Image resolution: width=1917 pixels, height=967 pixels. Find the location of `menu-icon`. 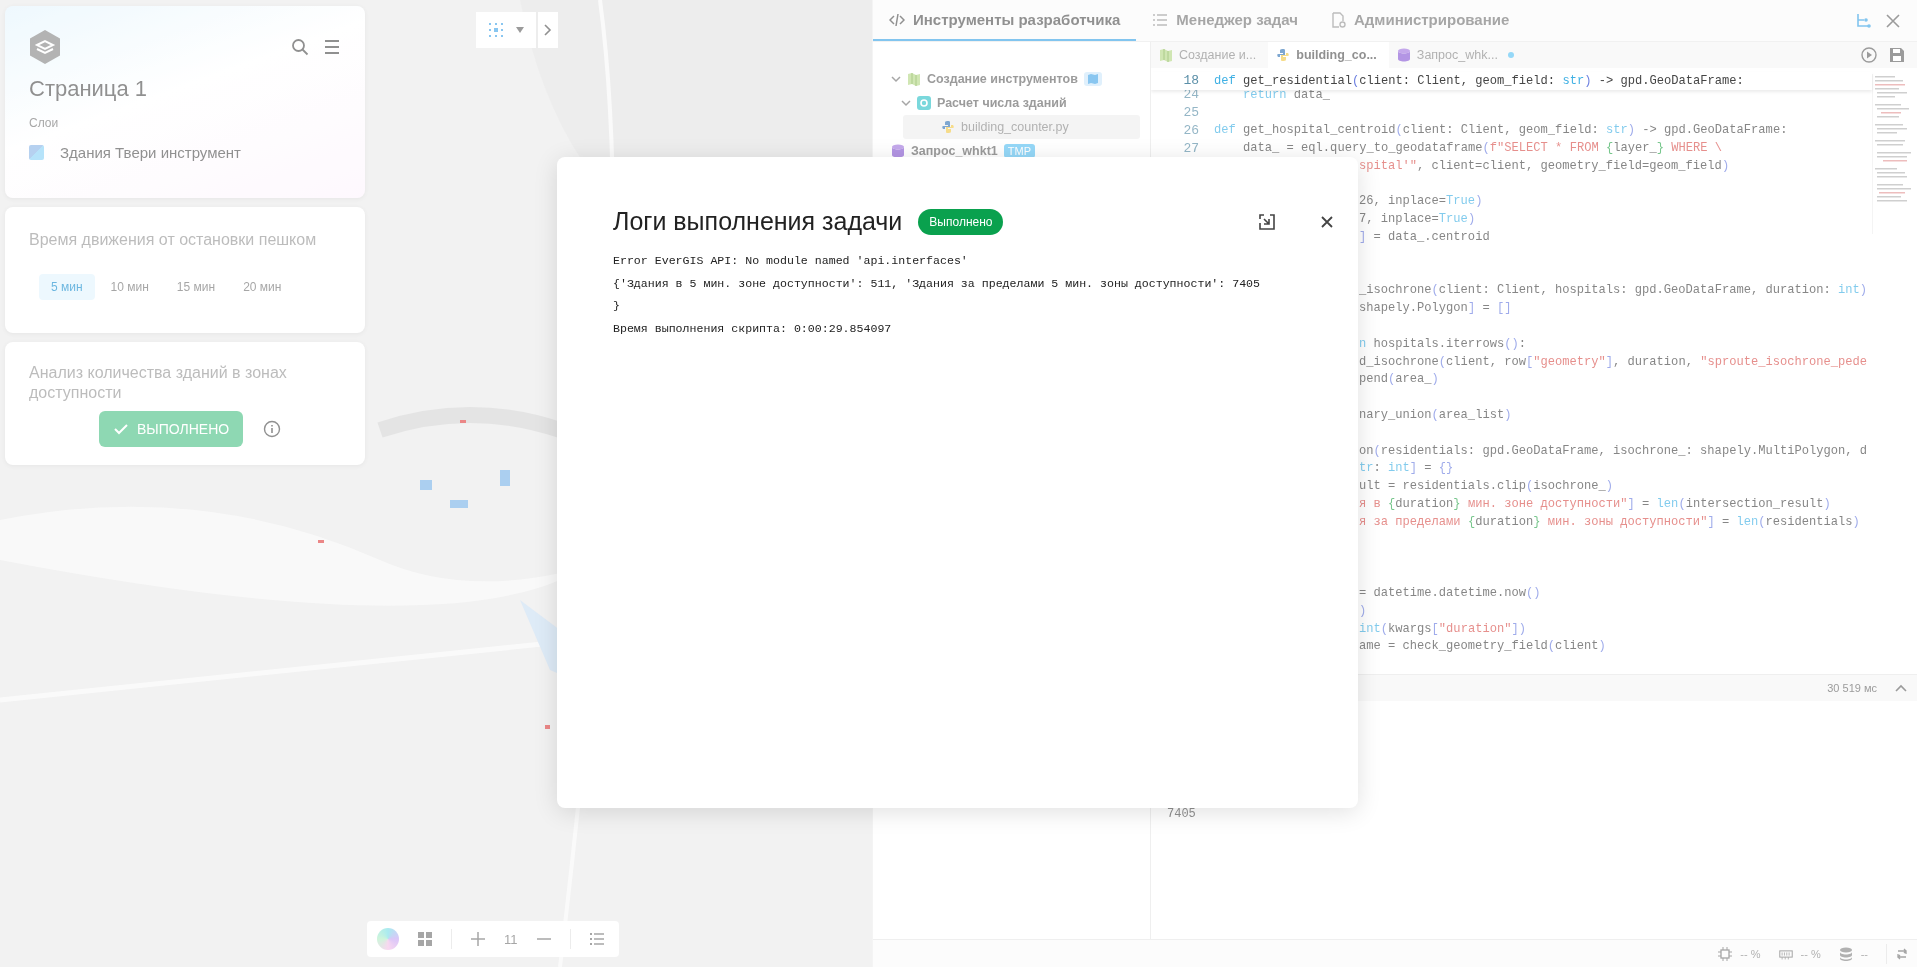

menu-icon is located at coordinates (332, 47).